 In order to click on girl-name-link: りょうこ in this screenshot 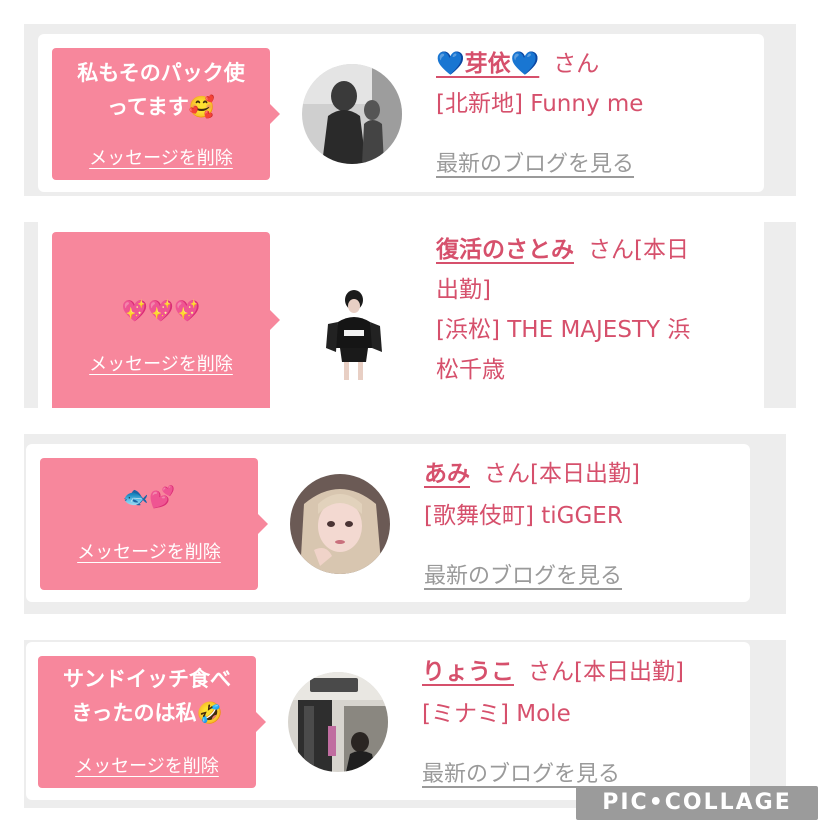, I will do `click(468, 672)`.